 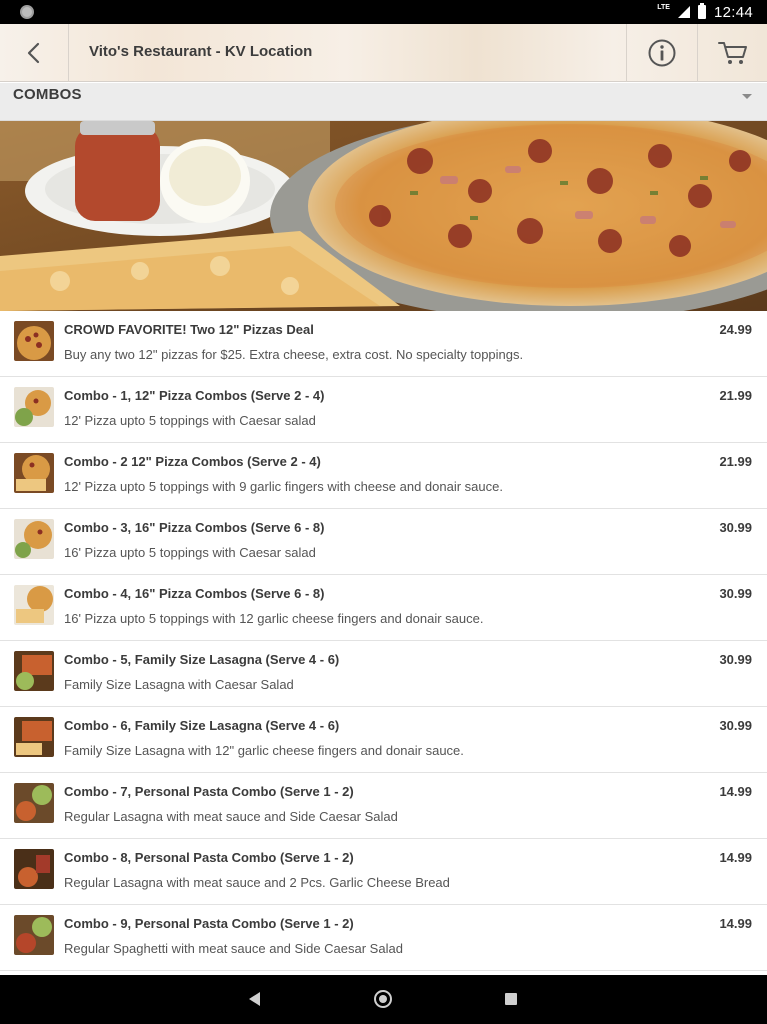 I want to click on battery-icon, so click(x=701, y=11).